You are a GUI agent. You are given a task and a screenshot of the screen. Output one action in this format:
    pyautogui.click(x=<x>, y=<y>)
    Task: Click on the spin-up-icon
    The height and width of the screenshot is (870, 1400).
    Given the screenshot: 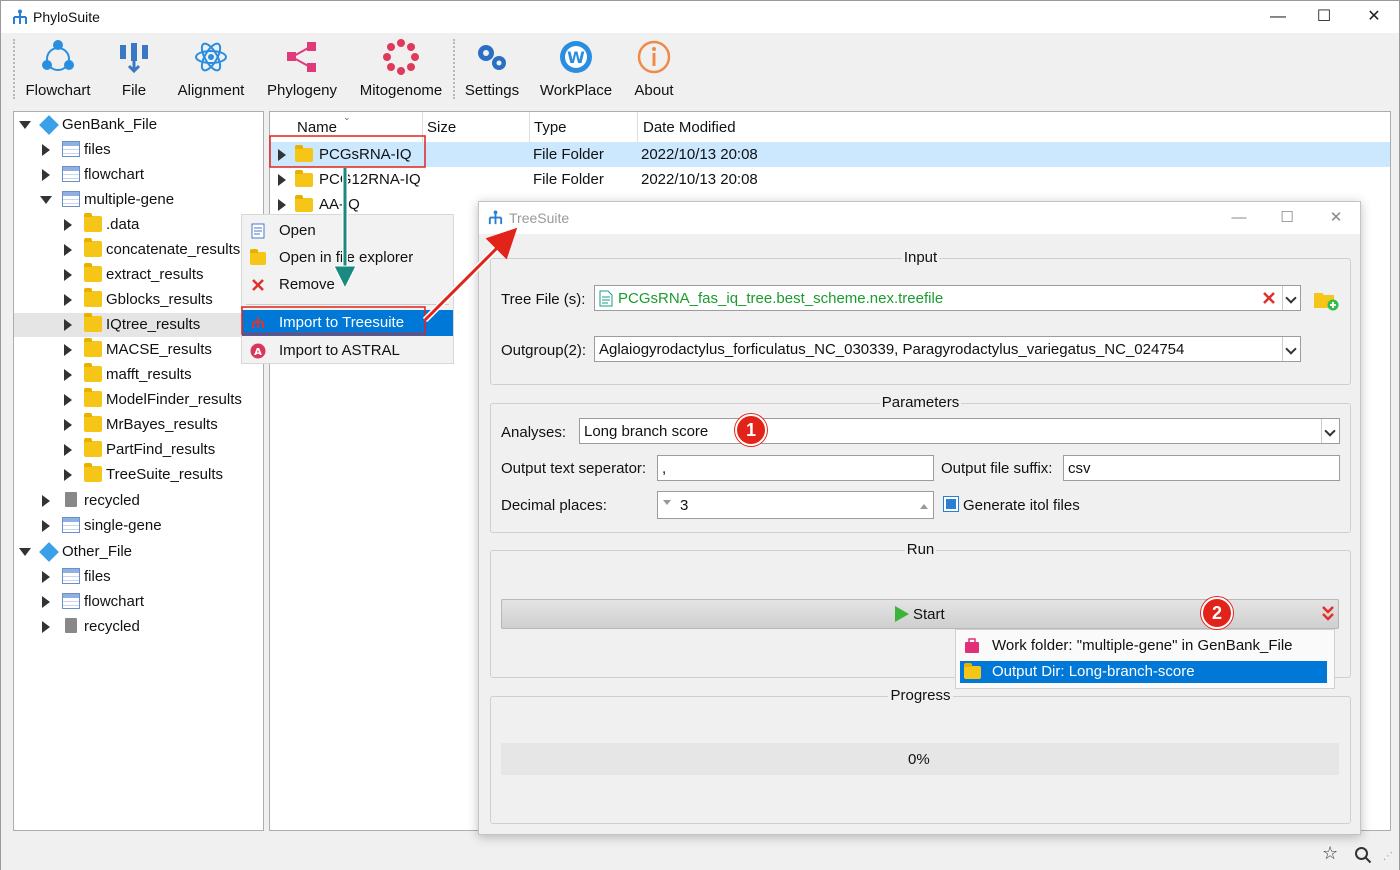 What is the action you would take?
    pyautogui.click(x=924, y=506)
    